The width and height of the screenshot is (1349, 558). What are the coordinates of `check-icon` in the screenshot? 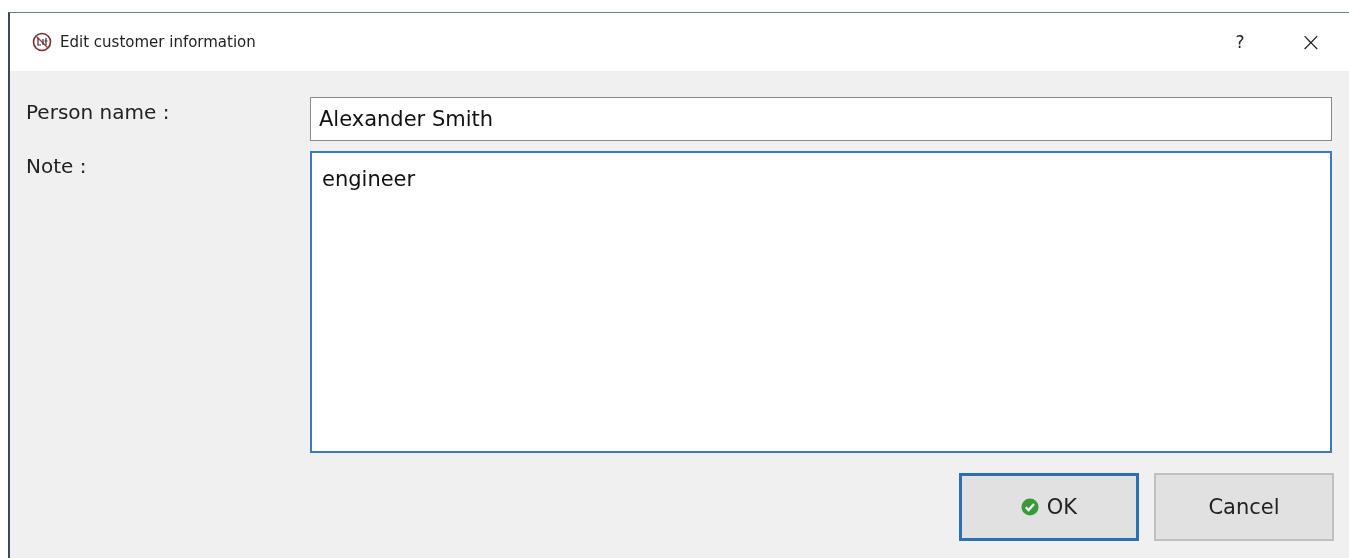 It's located at (1029, 507).